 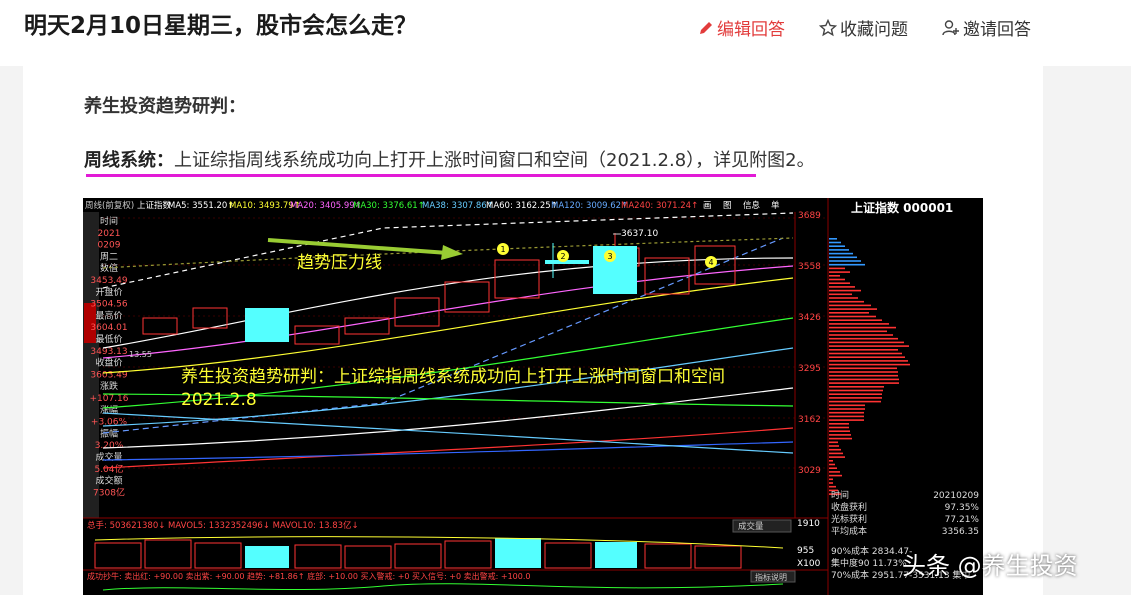 I want to click on stat-extra: 90%成本 2834.47-, so click(x=871, y=551).